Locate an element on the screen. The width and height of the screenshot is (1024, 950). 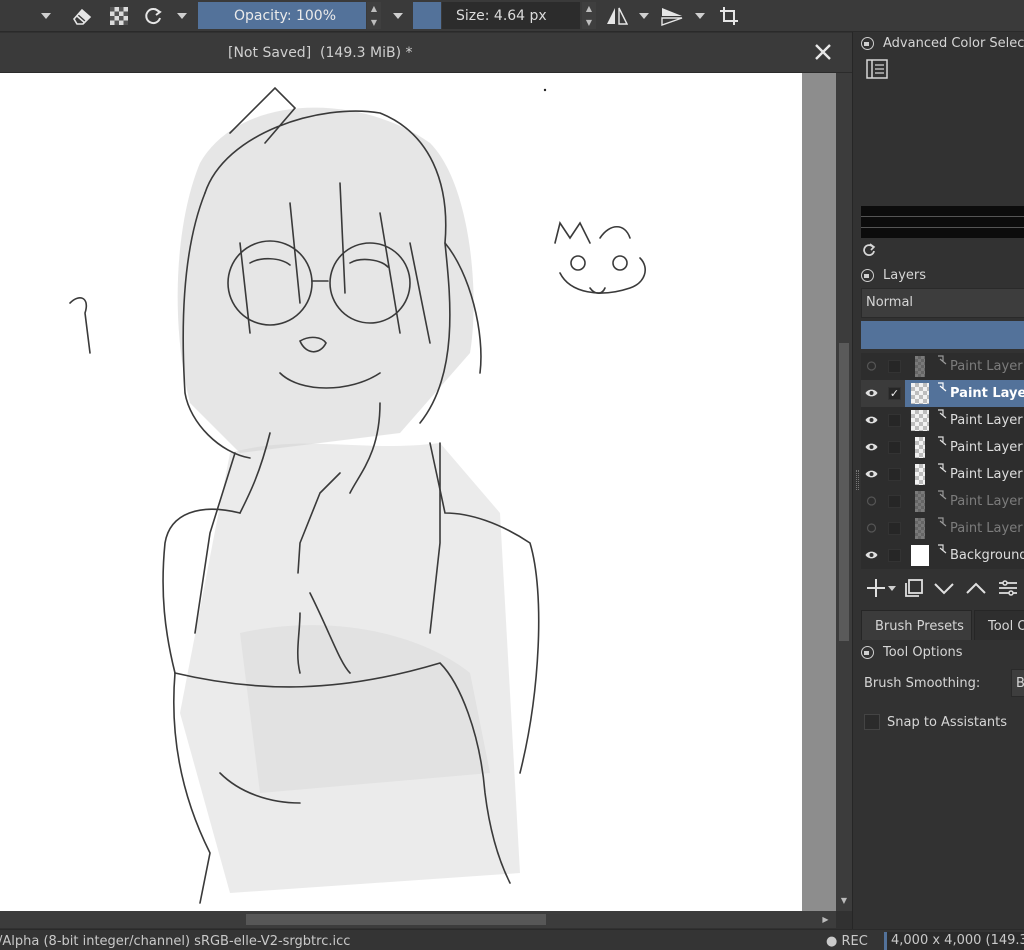
horizontal-scroll-thumb is located at coordinates (396, 919).